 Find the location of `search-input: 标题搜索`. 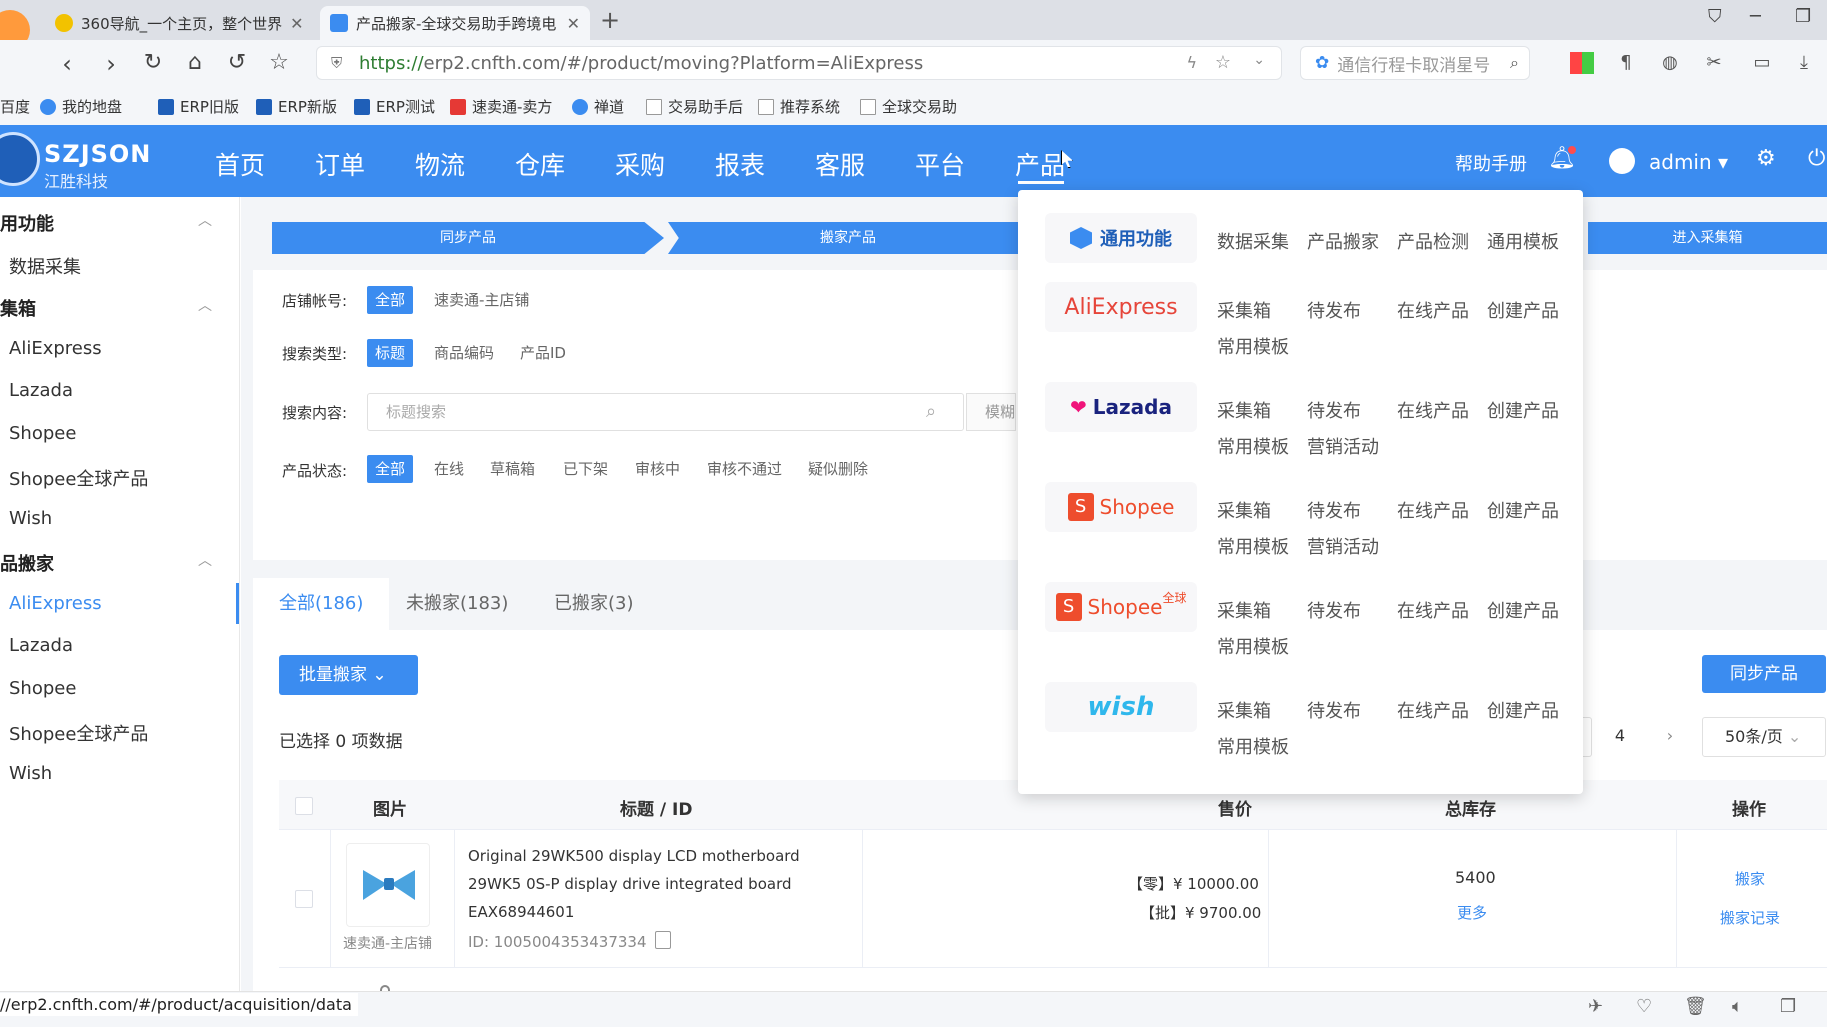

search-input: 标题搜索 is located at coordinates (665, 412).